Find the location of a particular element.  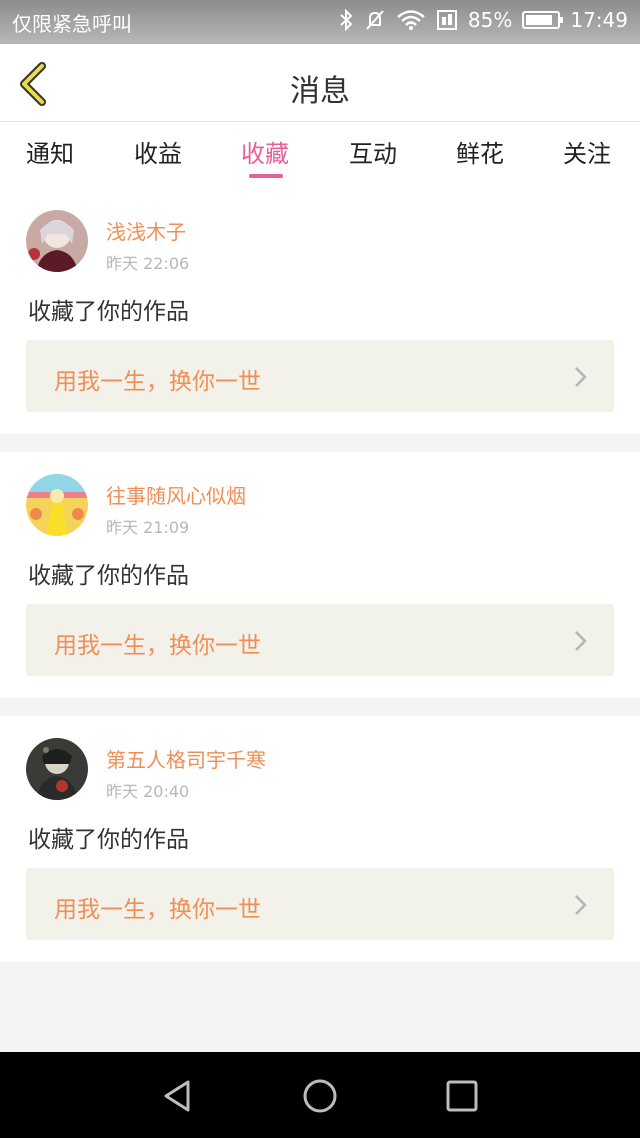

username: 第五人格司宇千寒 is located at coordinates (186, 758).